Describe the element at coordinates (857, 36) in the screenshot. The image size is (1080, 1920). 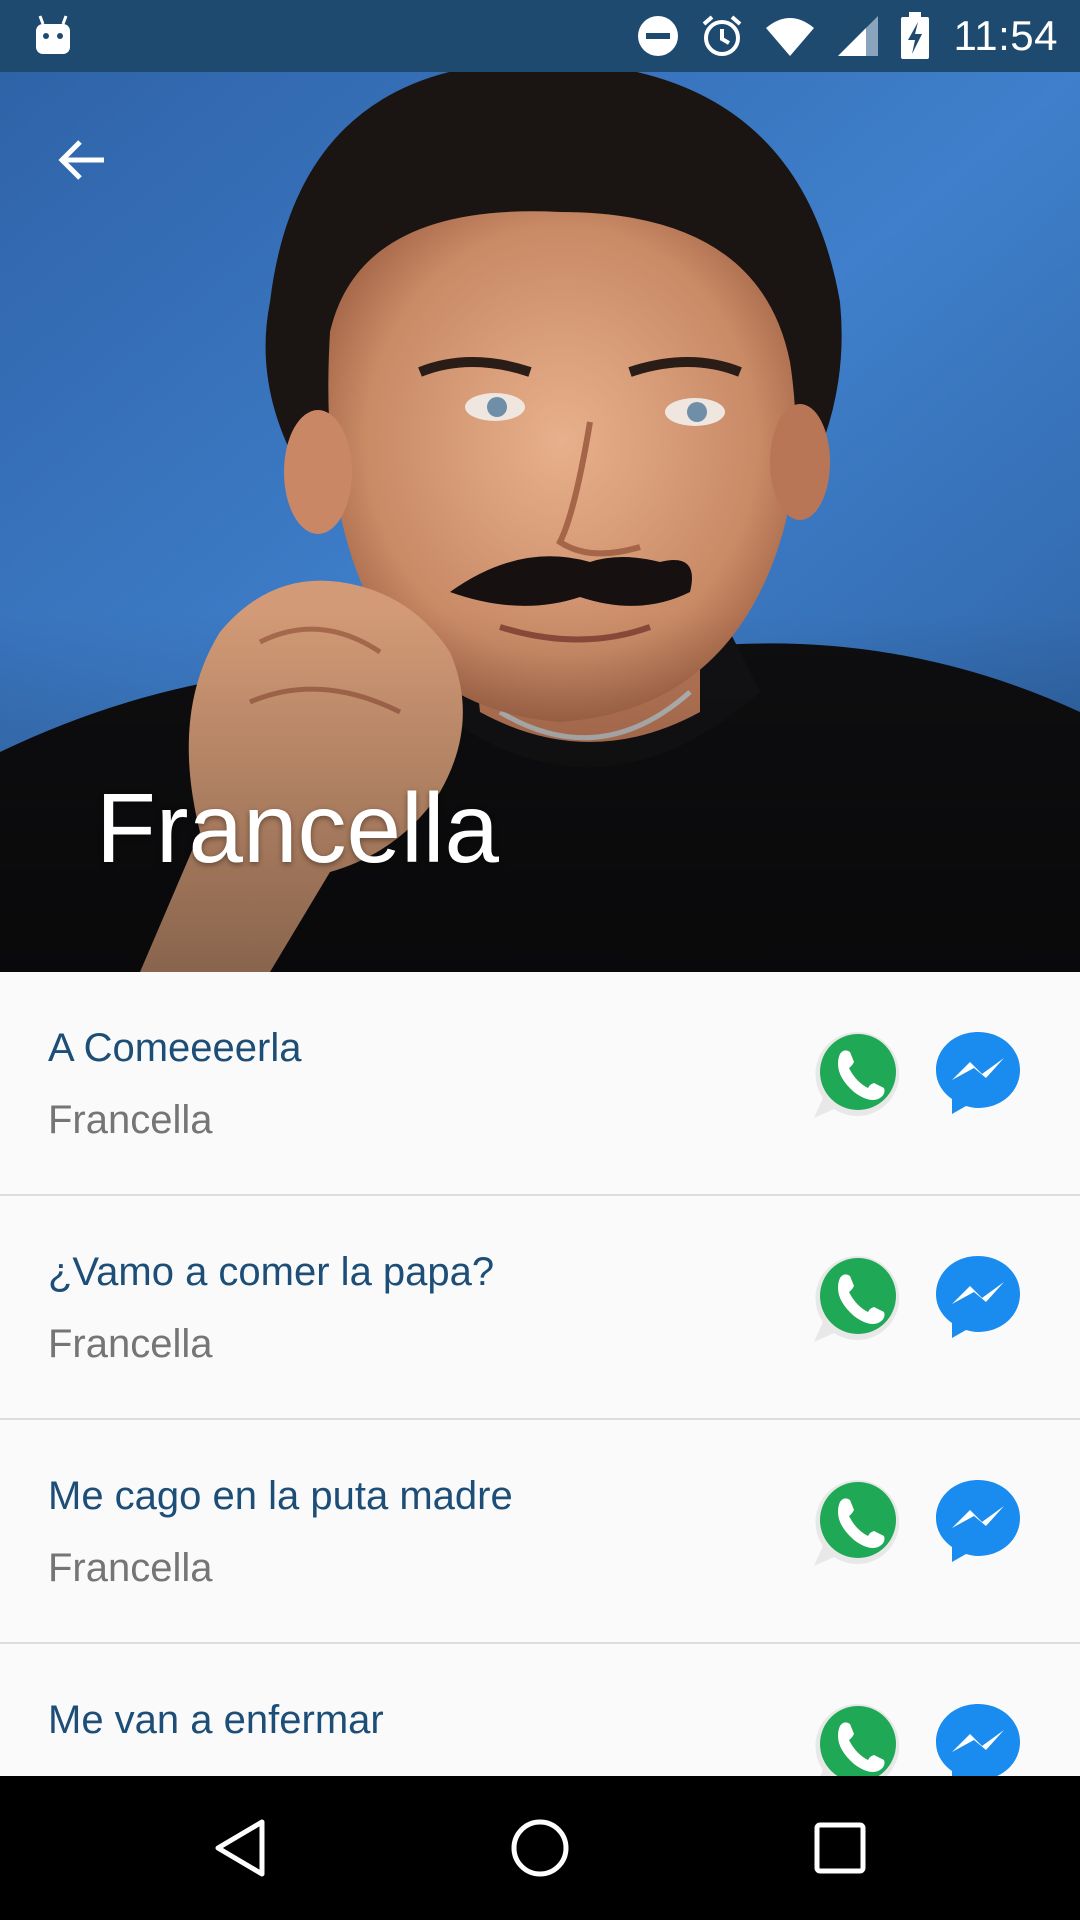
I see `cell-signal-icon` at that location.